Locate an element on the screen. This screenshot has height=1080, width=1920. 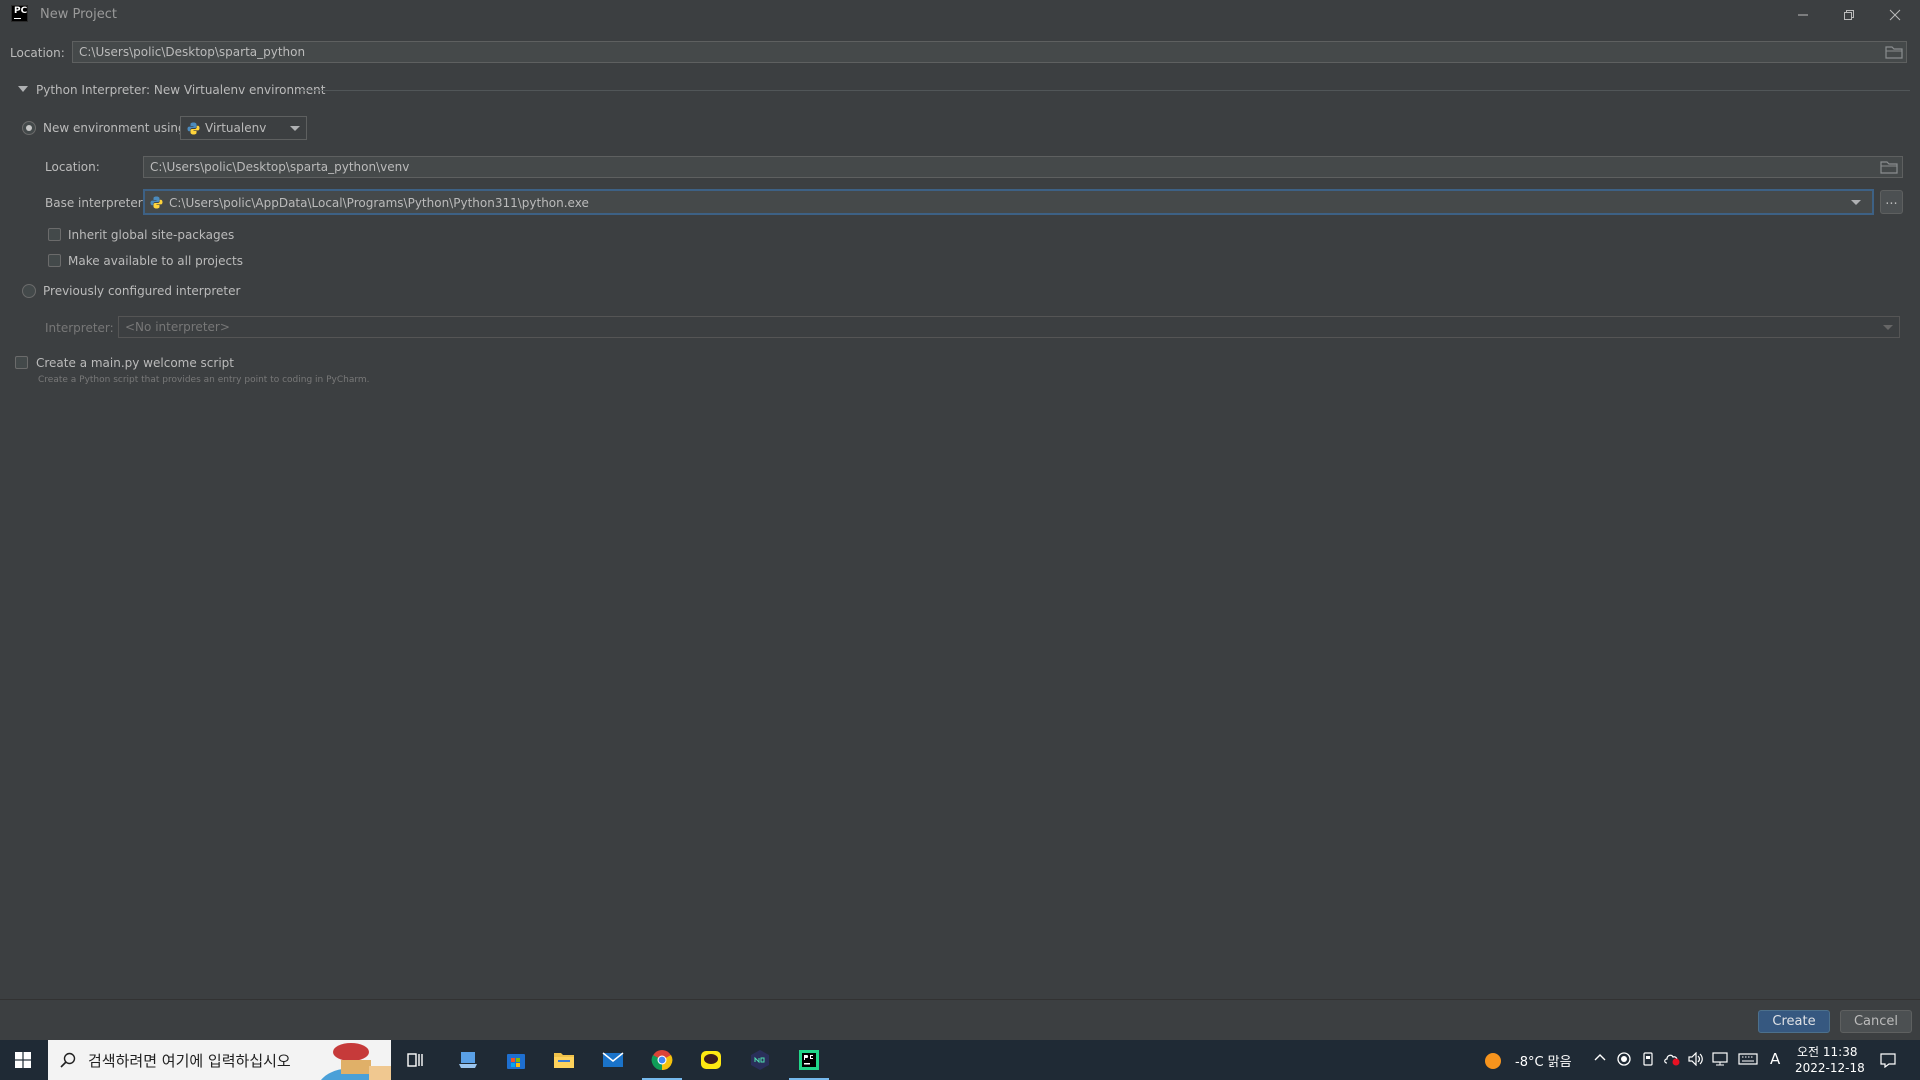
taskbar-app-pycharm is located at coordinates (809, 1060).